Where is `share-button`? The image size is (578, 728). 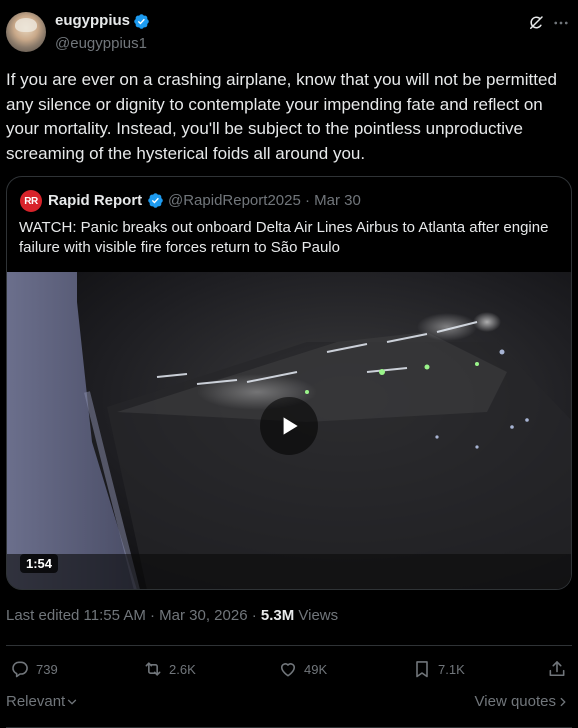
share-button is located at coordinates (557, 669).